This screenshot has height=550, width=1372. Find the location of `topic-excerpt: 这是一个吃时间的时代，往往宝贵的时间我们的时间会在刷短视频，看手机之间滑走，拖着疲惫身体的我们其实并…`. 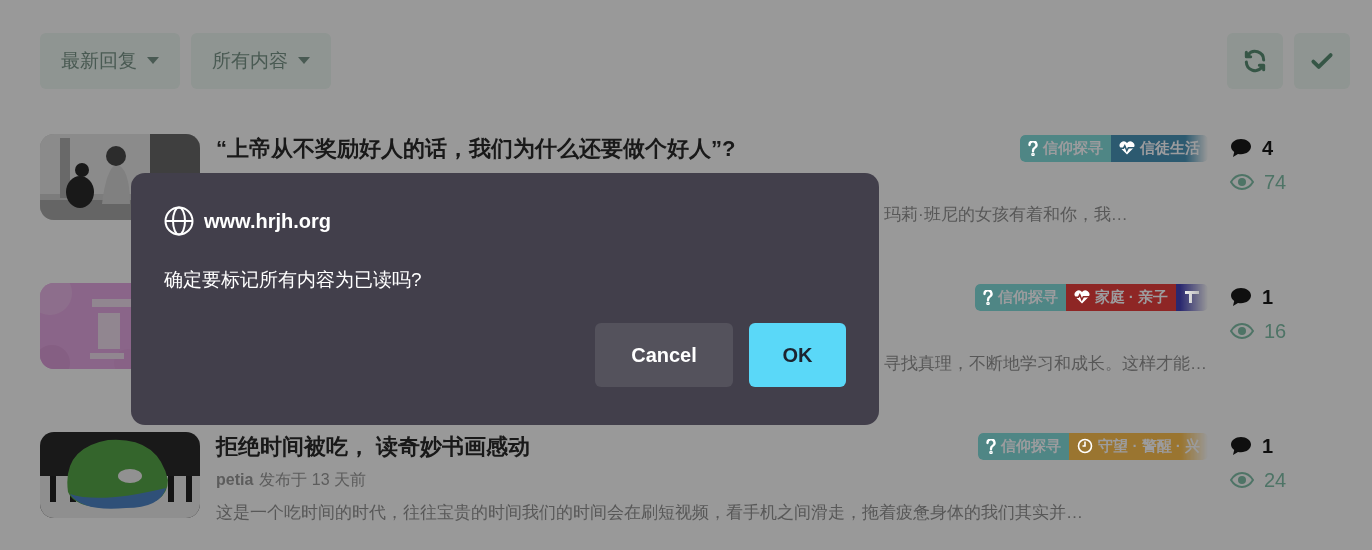

topic-excerpt: 这是一个吃时间的时代，往往宝贵的时间我们的时间会在刷短视频，看手机之间滑走，拖着疲惫身体的我们其实并… is located at coordinates (649, 512).